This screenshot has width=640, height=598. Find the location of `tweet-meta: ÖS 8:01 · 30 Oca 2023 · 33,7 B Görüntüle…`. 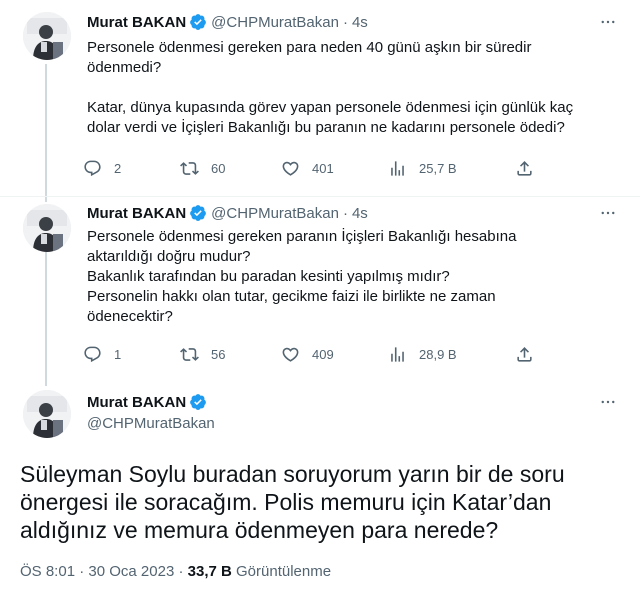

tweet-meta: ÖS 8:01 · 30 Oca 2023 · 33,7 B Görüntüle… is located at coordinates (175, 571).